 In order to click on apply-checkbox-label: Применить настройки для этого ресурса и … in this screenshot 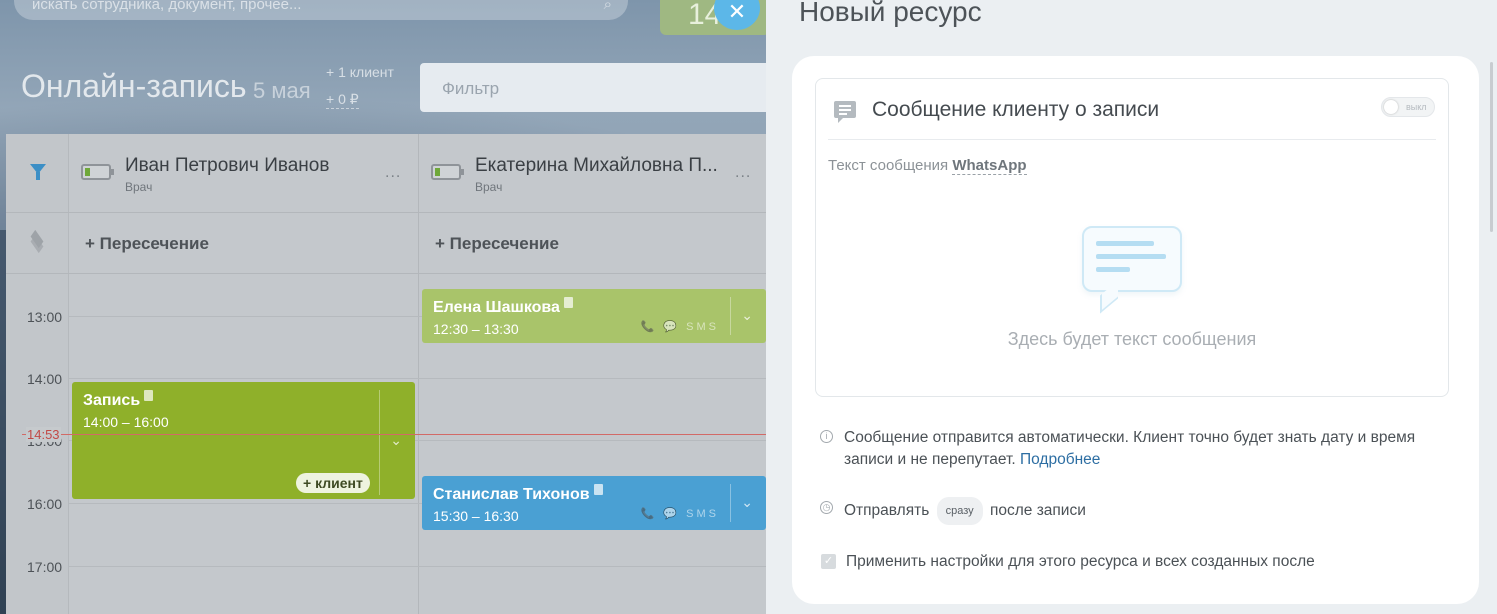, I will do `click(1080, 562)`.